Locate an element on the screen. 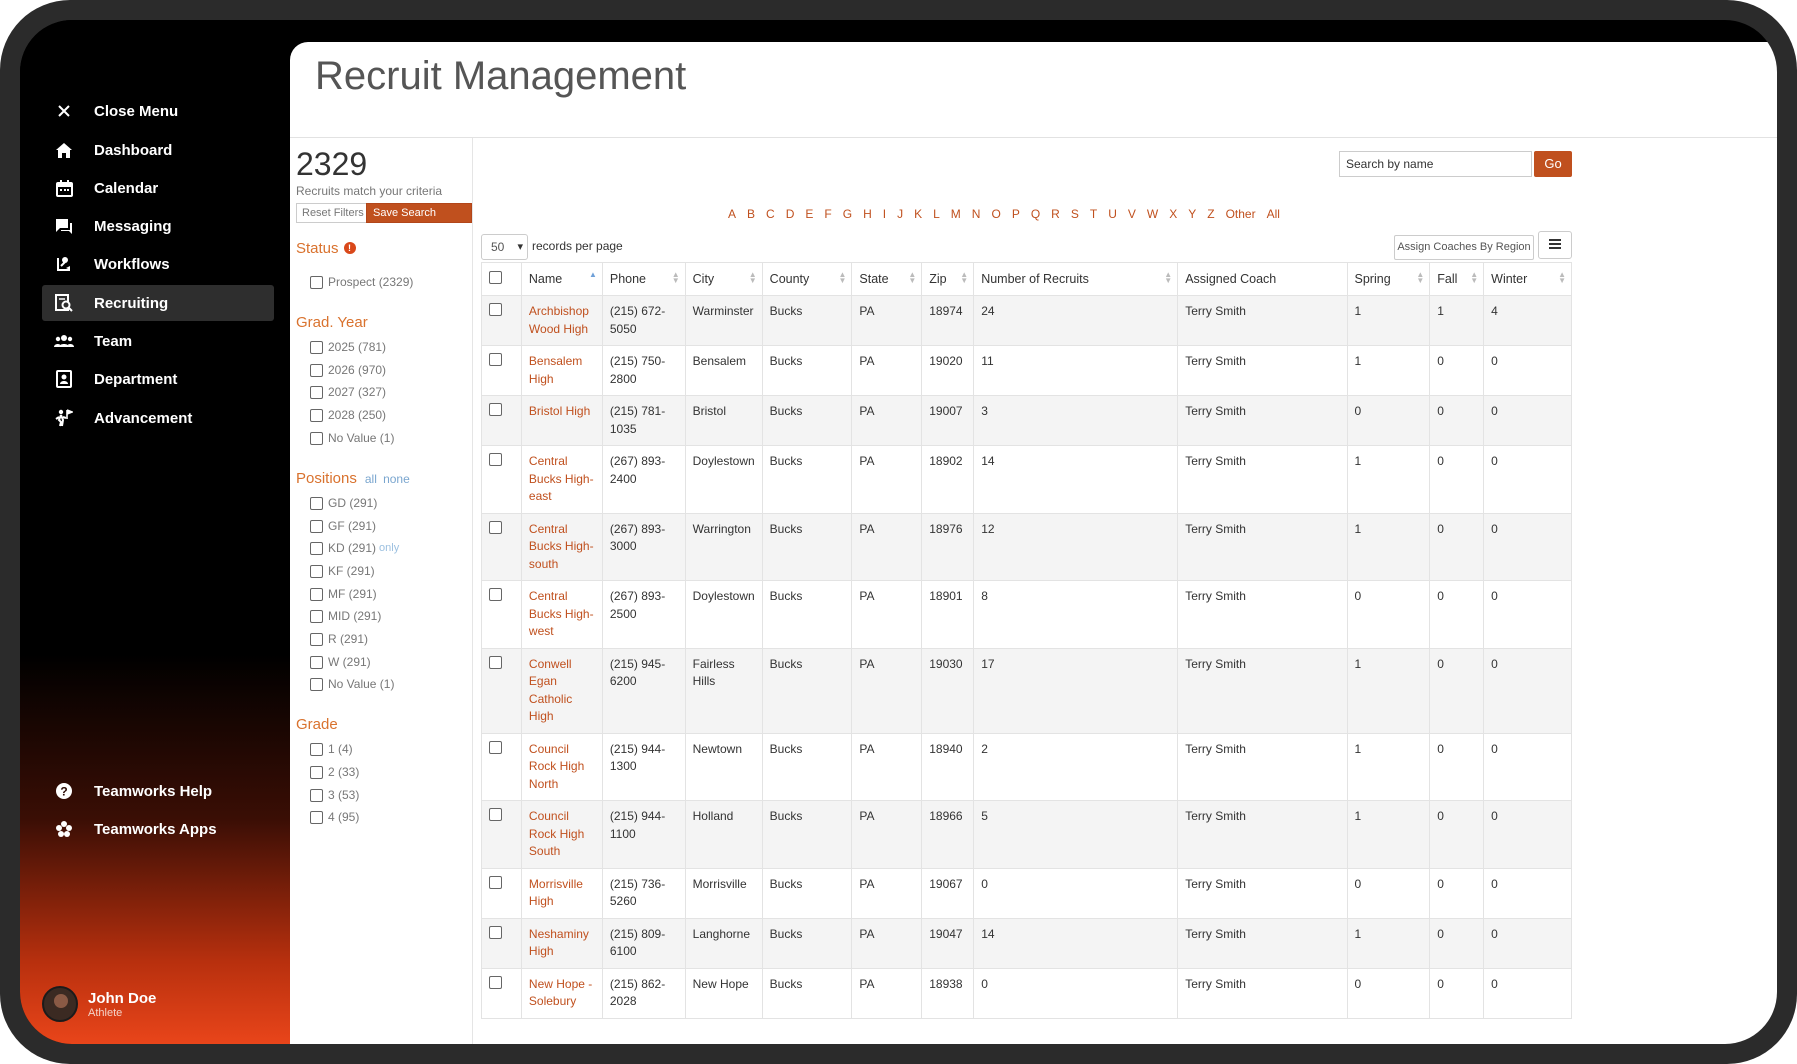 The width and height of the screenshot is (1797, 1064). filter-option: GD (291) is located at coordinates (343, 503).